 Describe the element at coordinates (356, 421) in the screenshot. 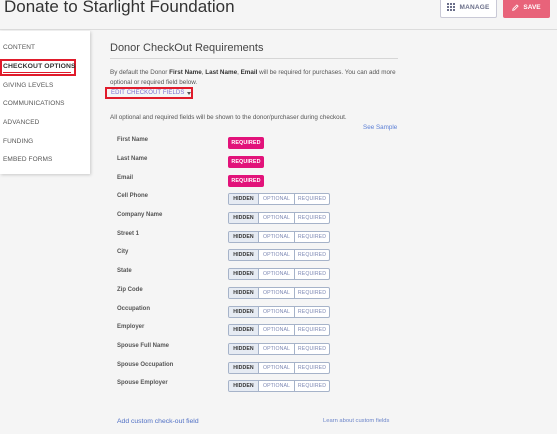

I see `learn-custom-fields-link: Learn about custom fields` at that location.